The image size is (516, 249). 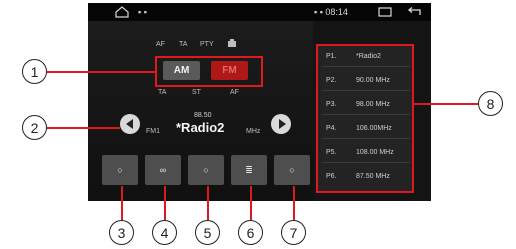 I want to click on preset-value: *Radio2, so click(x=368, y=56).